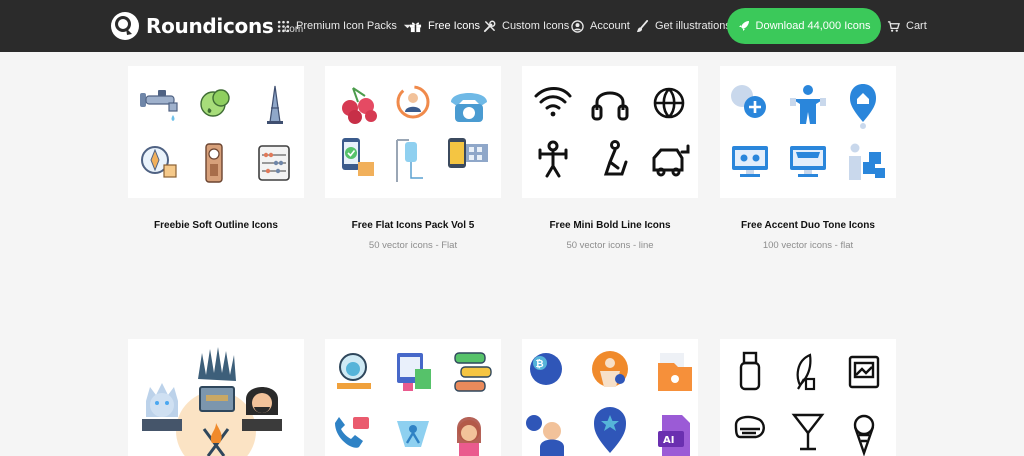  Describe the element at coordinates (162, 407) in the screenshot. I see `night-king-icon` at that location.